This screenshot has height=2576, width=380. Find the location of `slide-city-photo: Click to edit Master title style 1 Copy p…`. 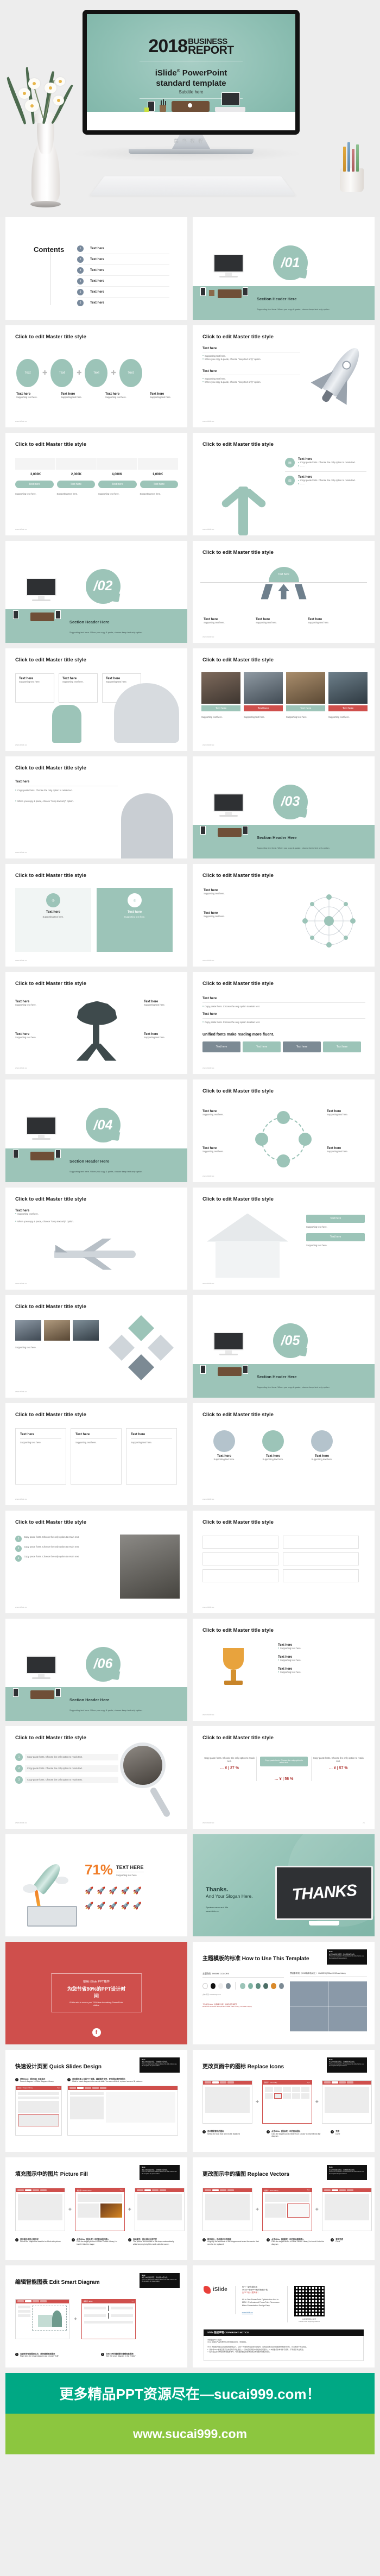

slide-city-photo: Click to edit Master title style 1 Copy p… is located at coordinates (96, 1562).